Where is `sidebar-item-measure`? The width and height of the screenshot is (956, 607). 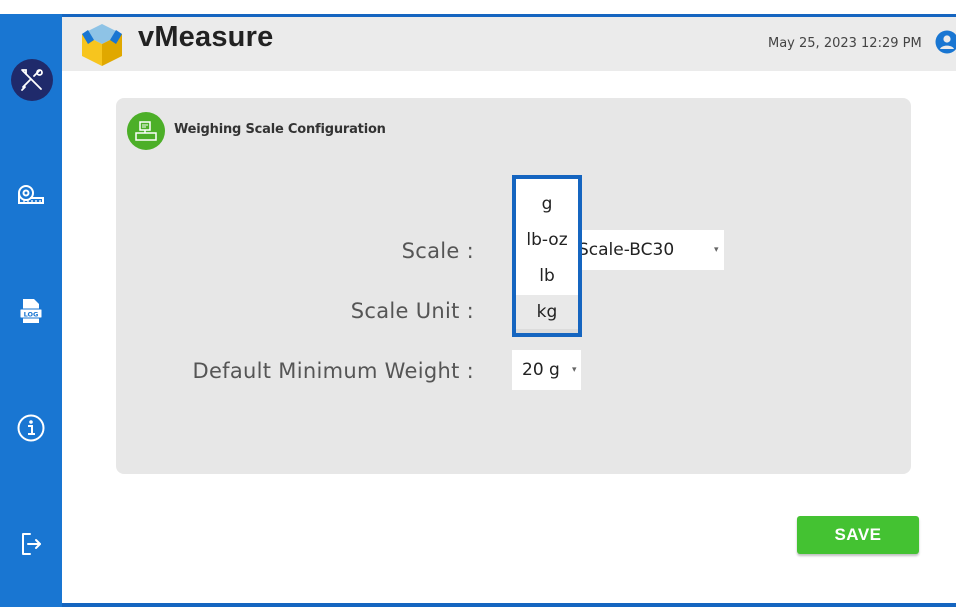
sidebar-item-measure is located at coordinates (31, 196).